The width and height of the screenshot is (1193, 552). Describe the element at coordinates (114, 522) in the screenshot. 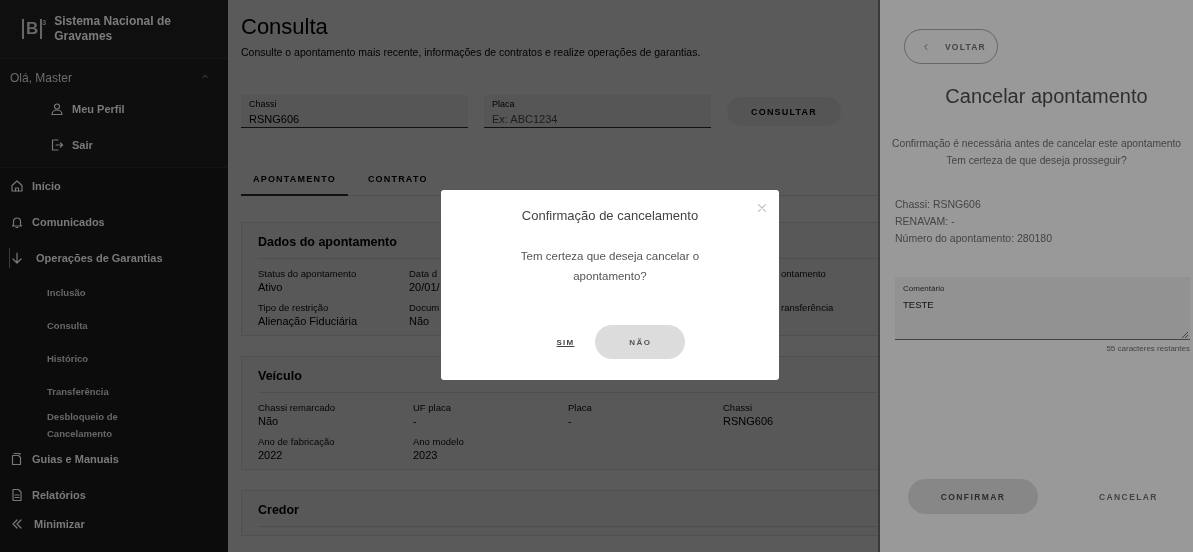

I see `minimize-button: Minimizar` at that location.